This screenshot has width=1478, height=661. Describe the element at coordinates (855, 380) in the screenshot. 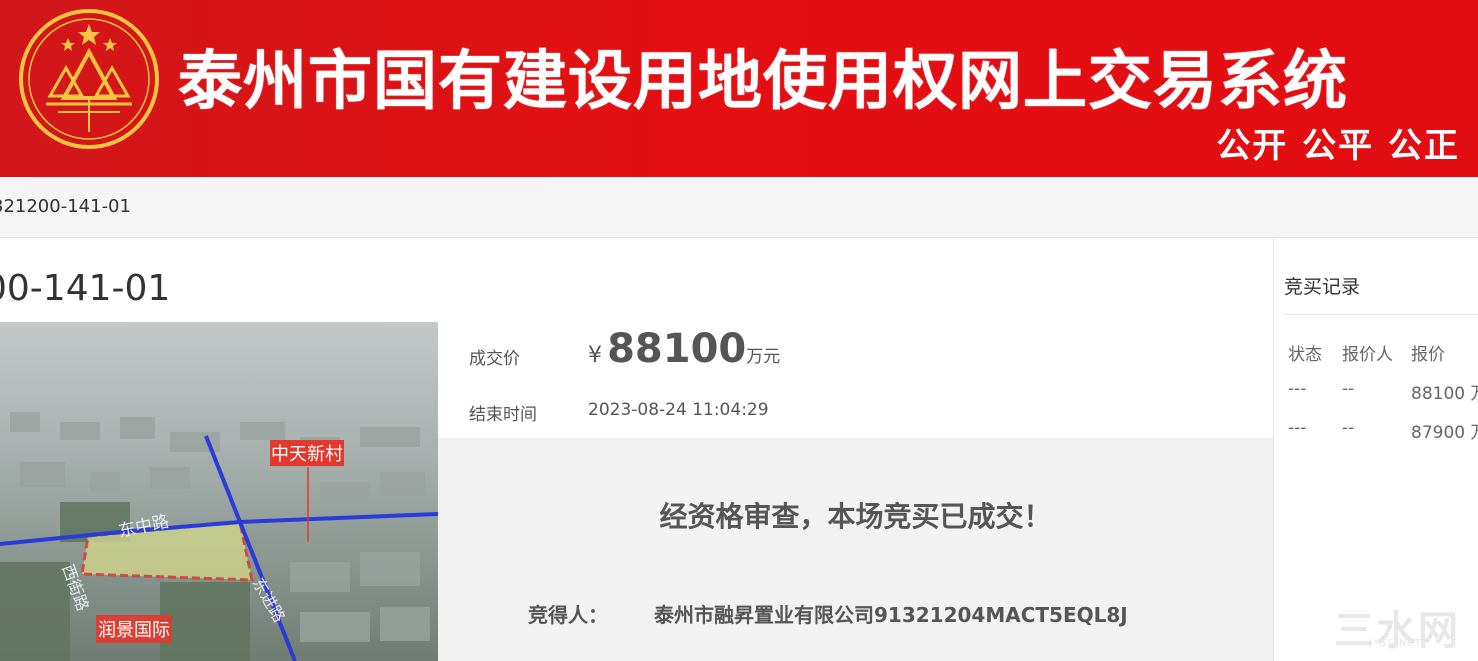

I see `price-info: 成交价 ¥ 88100万元 结束时间 2023-08-24 11:04:29` at that location.